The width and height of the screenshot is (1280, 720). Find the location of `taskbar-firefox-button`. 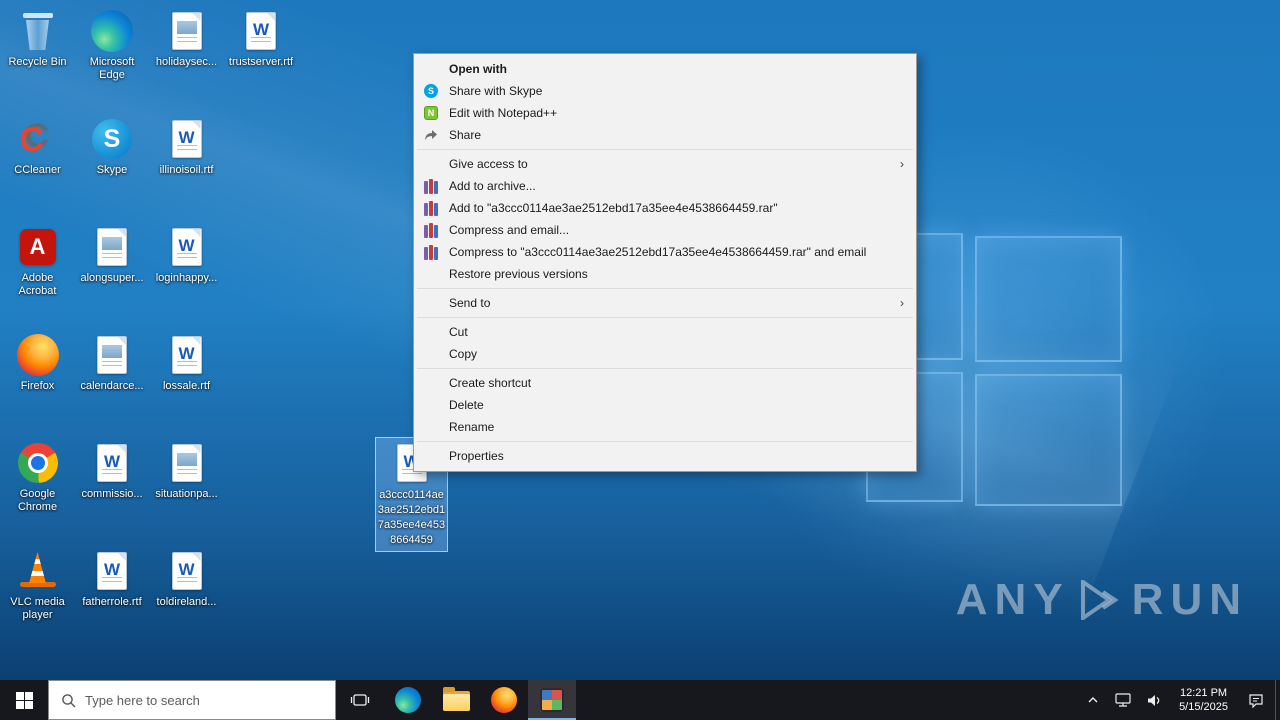

taskbar-firefox-button is located at coordinates (504, 700).